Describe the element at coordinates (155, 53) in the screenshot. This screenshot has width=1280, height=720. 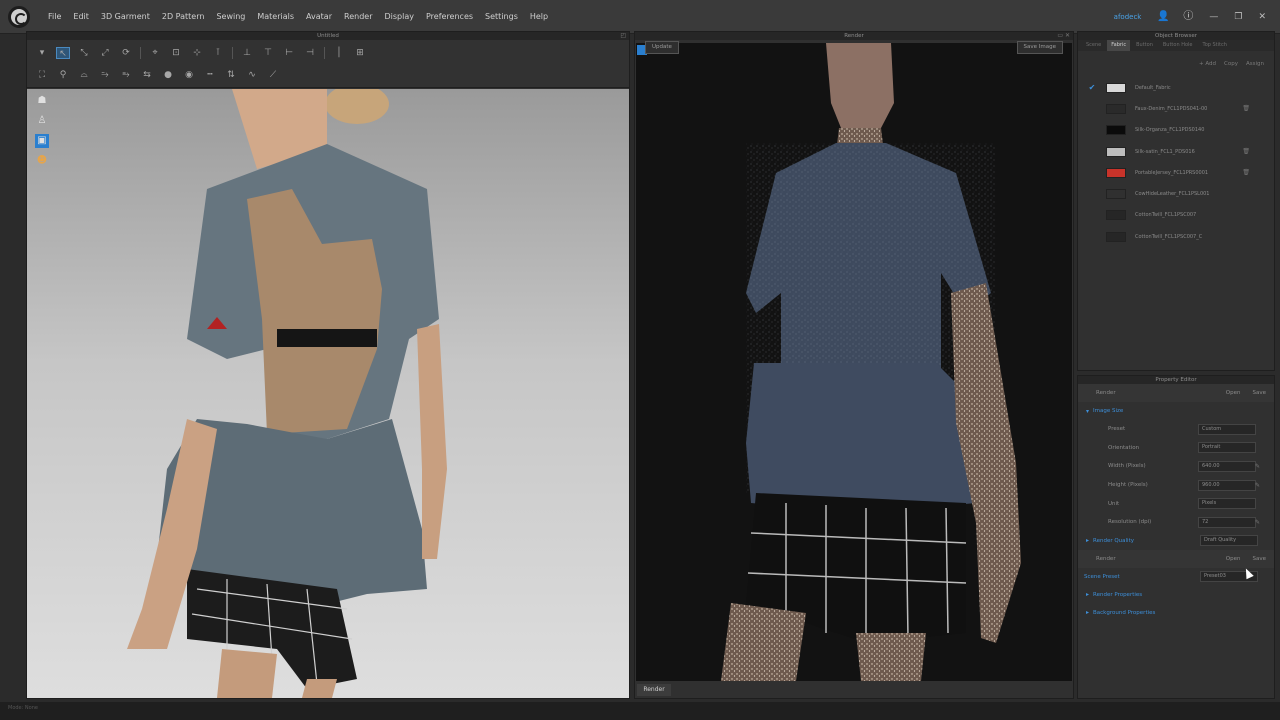
I see `pin-icon: ⌖` at that location.